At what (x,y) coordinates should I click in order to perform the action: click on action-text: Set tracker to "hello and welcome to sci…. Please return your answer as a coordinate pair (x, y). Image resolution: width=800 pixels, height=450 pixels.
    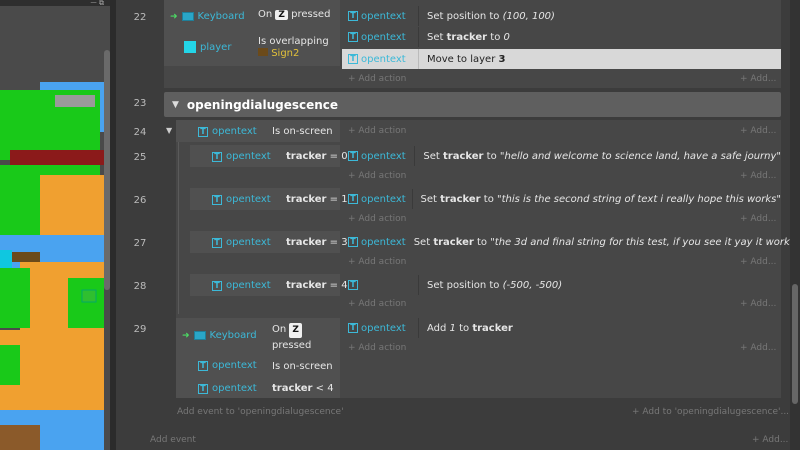
    Looking at the image, I should click on (602, 156).